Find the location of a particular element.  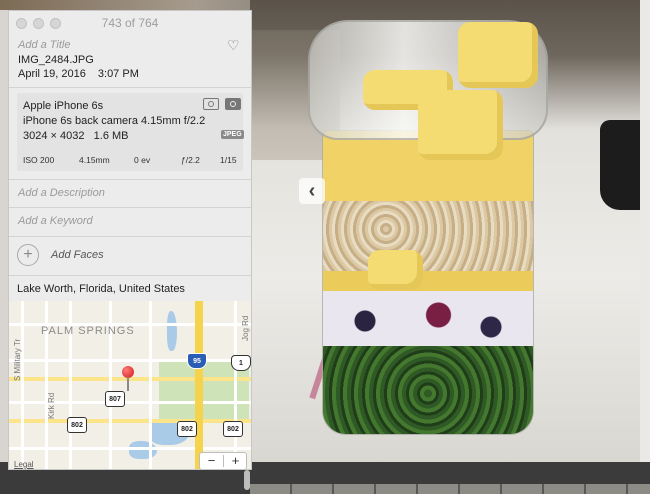

photo-mode-icon is located at coordinates (233, 104).